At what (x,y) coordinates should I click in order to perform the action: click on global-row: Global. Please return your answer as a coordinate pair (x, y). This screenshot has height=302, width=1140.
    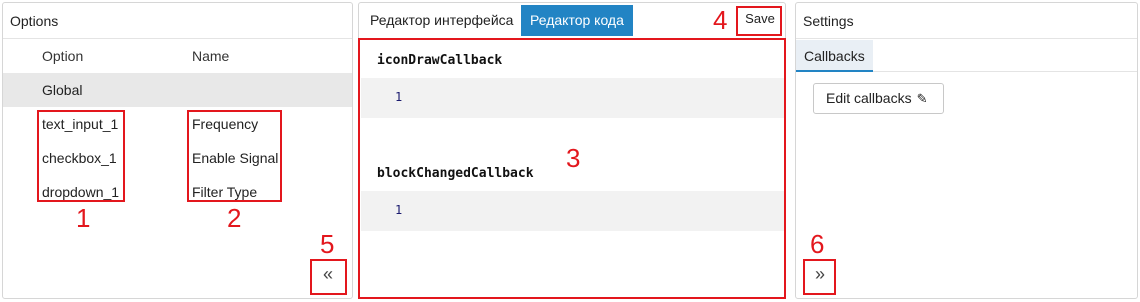
    Looking at the image, I should click on (177, 90).